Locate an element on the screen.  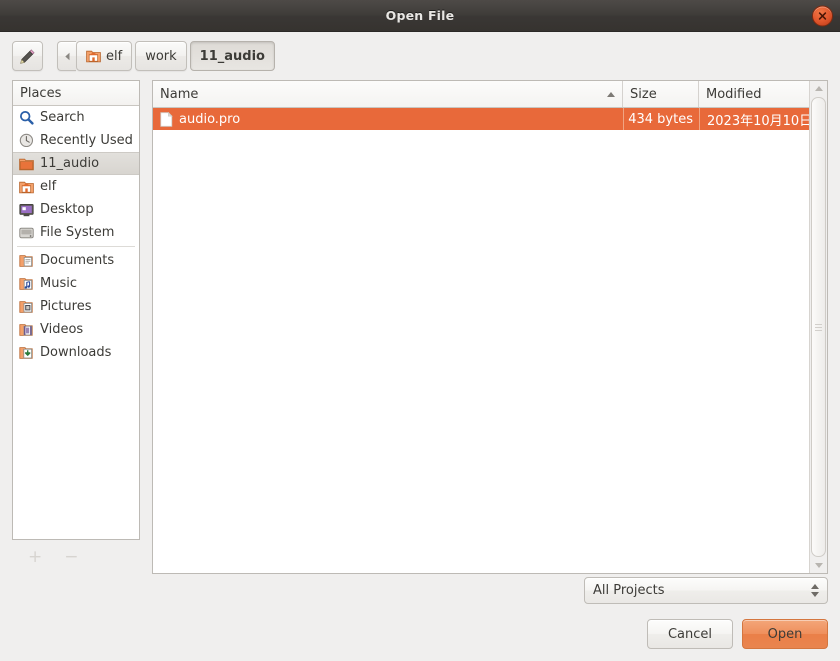
sidebar-item-search: Search is located at coordinates (76, 117).